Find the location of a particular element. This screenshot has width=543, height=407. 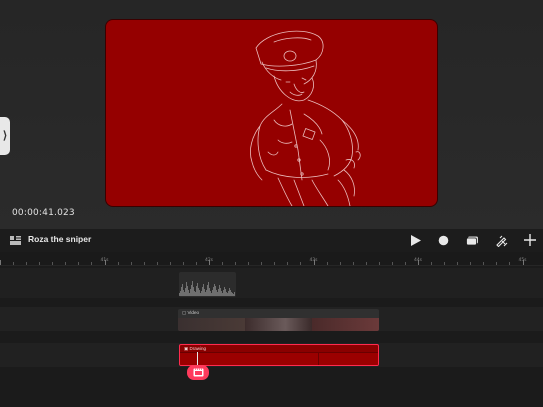

keyframe-button is located at coordinates (198, 372).